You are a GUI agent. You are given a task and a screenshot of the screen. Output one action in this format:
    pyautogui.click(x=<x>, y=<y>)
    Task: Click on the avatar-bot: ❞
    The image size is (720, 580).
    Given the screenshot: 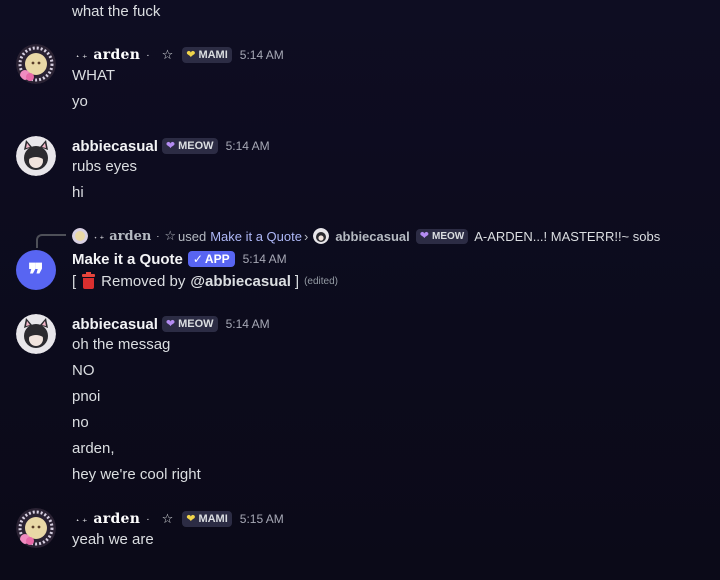 What is the action you would take?
    pyautogui.click(x=36, y=270)
    